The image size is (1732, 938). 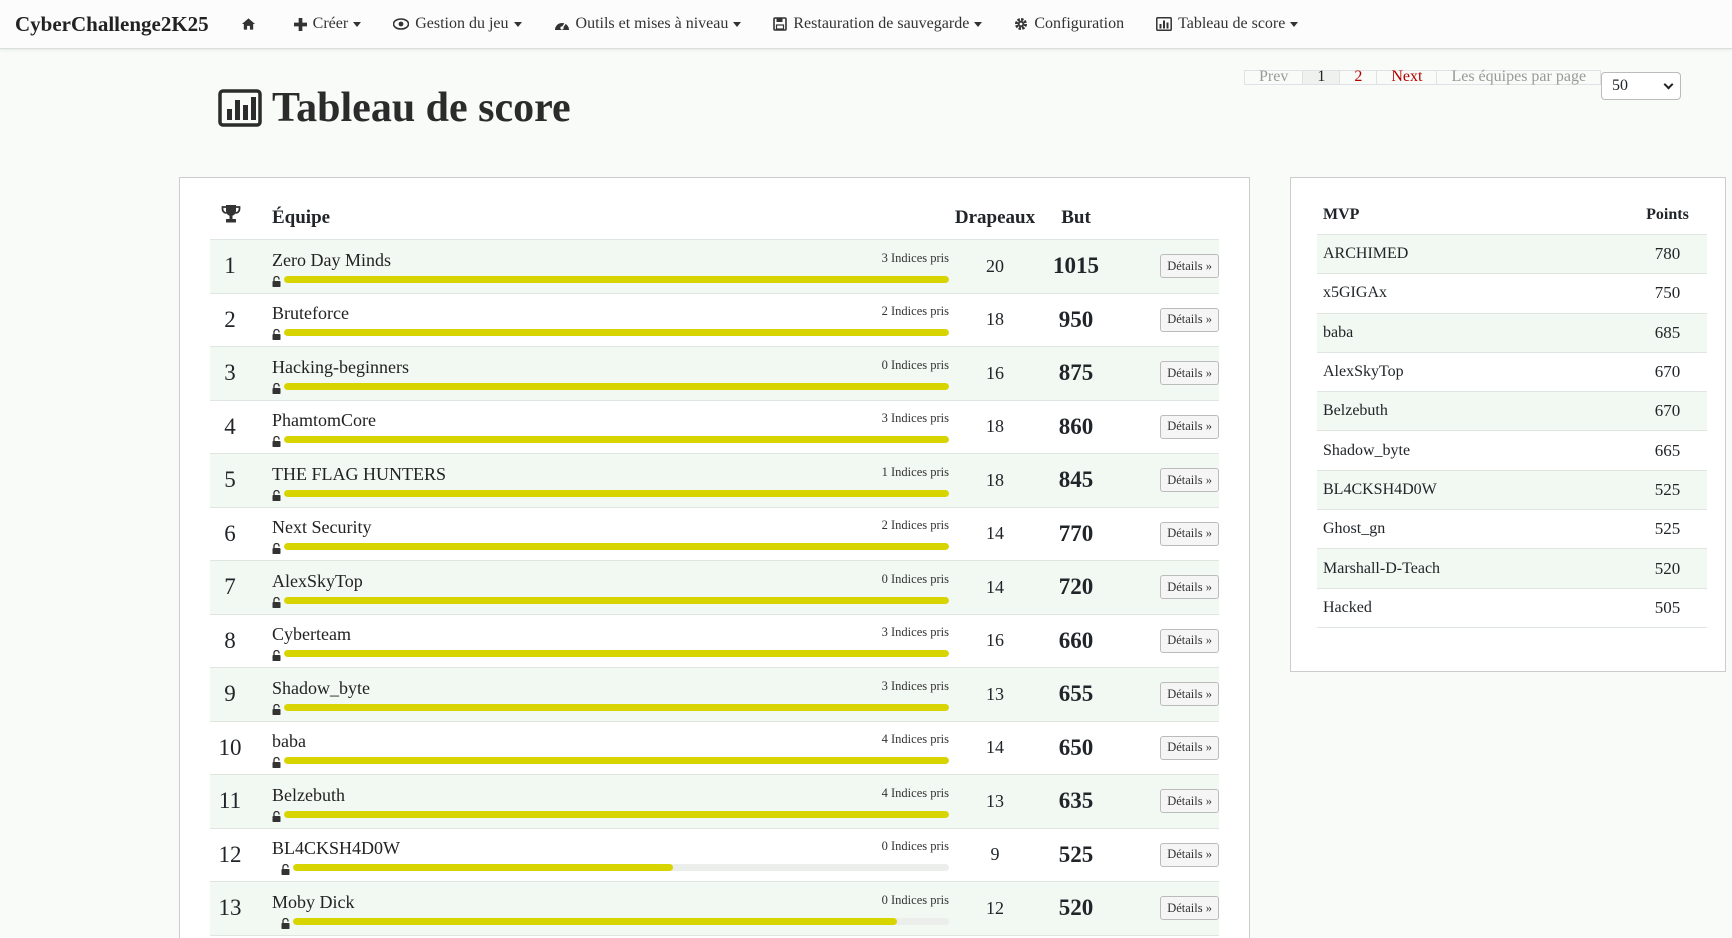 I want to click on per-page-select: 50, so click(x=1641, y=86).